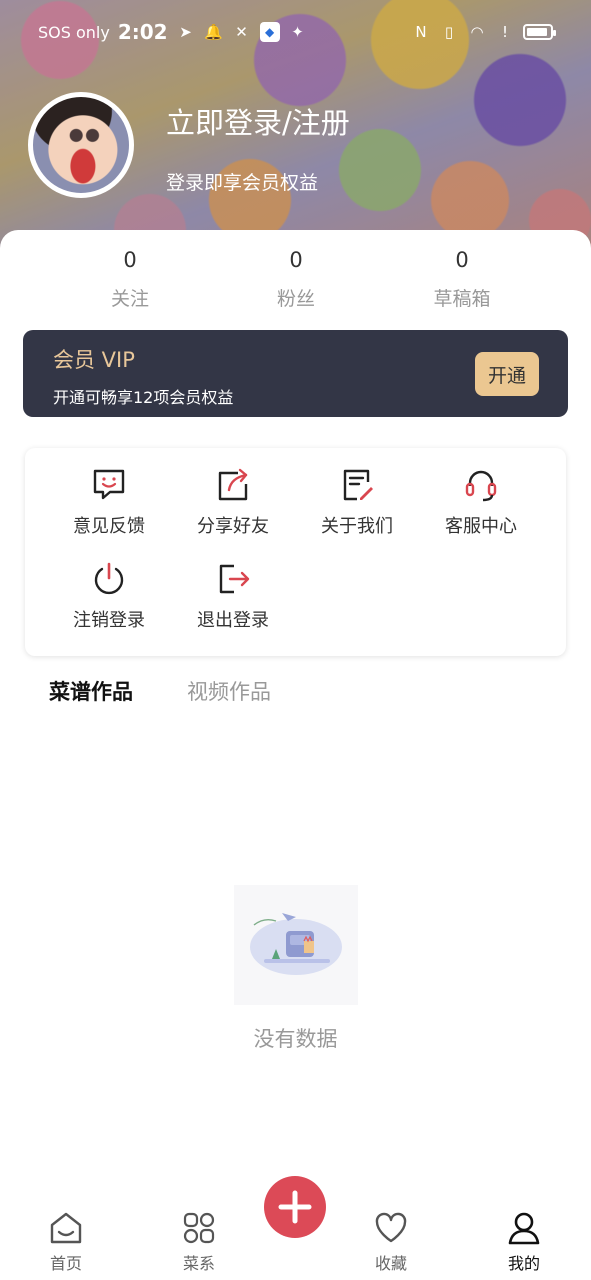 This screenshot has width=591, height=1280. What do you see at coordinates (74, 32) in the screenshot?
I see `carrier-text: SOS only` at bounding box center [74, 32].